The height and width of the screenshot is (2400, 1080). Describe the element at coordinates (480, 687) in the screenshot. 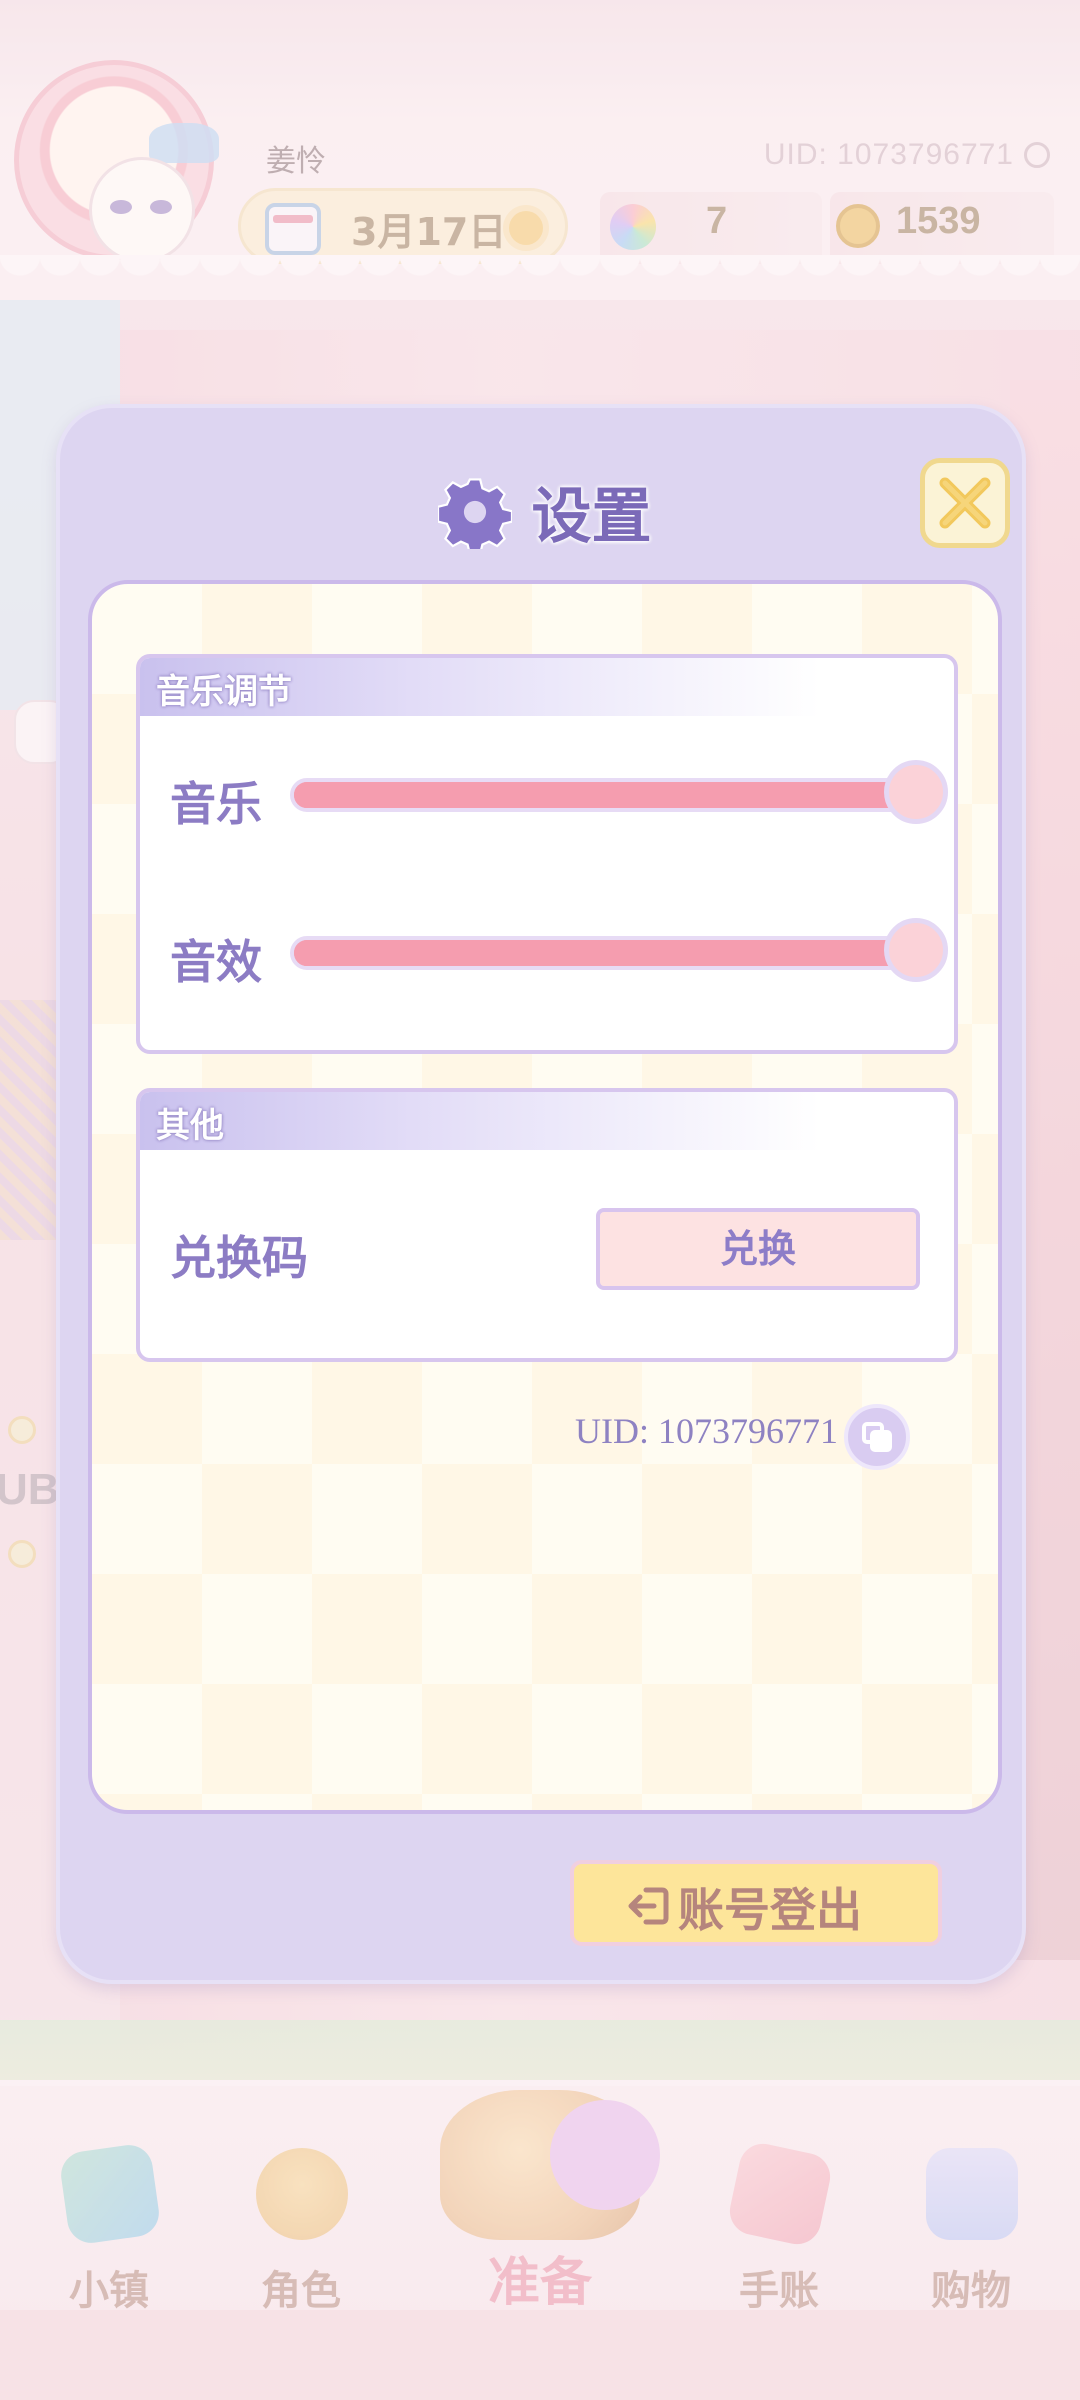

I see `card-header: 音乐调节` at that location.